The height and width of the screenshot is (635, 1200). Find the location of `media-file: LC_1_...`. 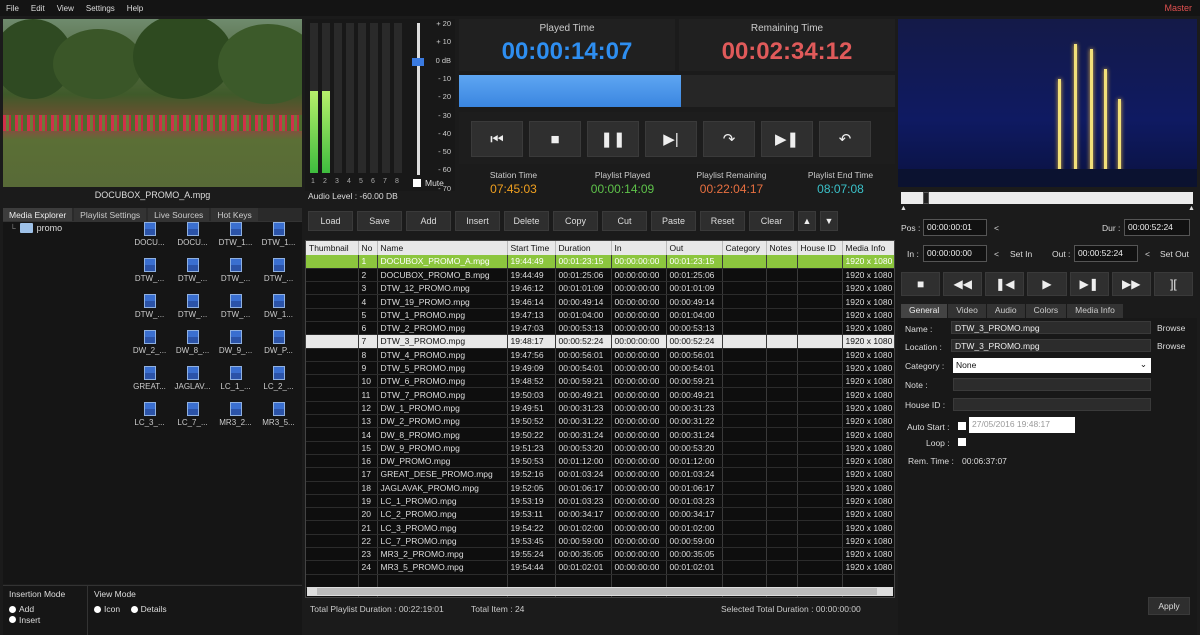

media-file: LC_1_... is located at coordinates (235, 378).